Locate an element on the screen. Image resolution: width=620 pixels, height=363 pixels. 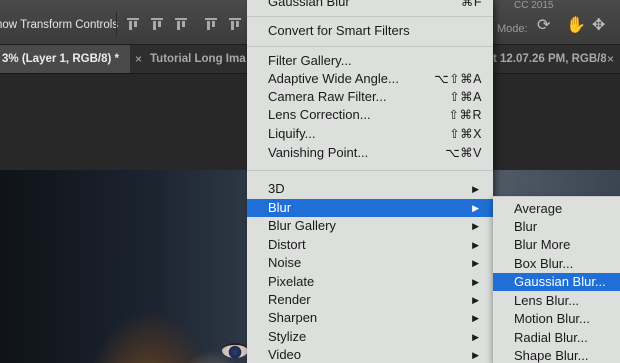
menu-item-shortcut: ⌥⌘V is located at coordinates (463, 153).